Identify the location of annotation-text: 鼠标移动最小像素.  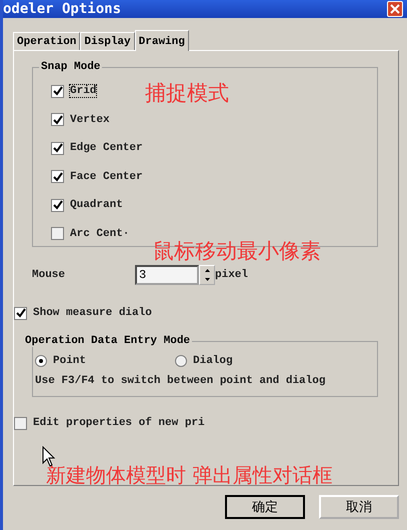
(237, 251).